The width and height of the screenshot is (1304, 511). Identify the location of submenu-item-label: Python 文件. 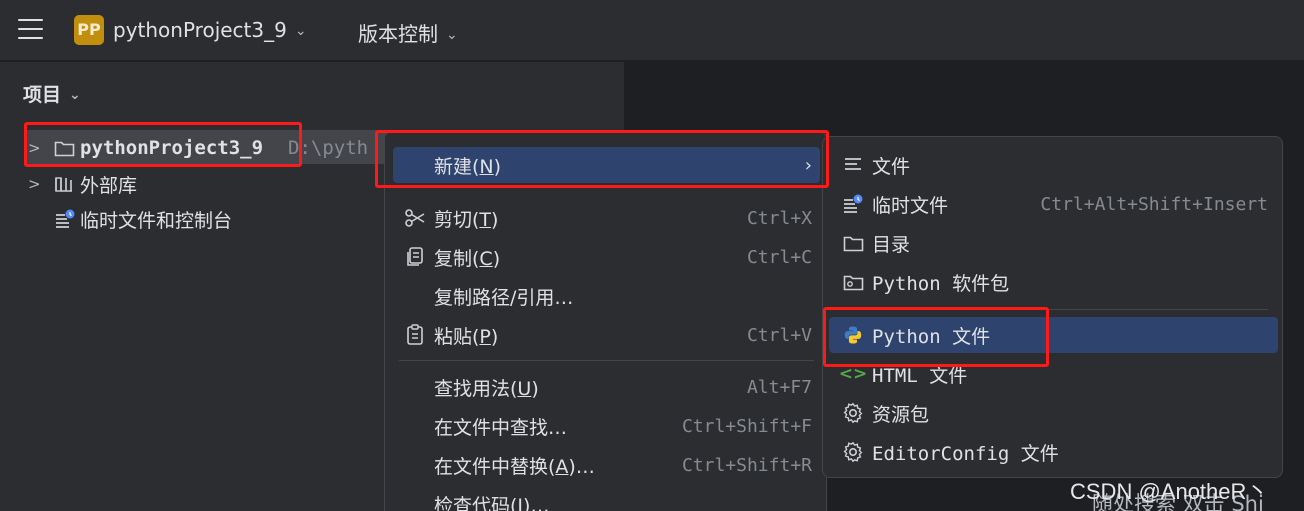
(931, 336).